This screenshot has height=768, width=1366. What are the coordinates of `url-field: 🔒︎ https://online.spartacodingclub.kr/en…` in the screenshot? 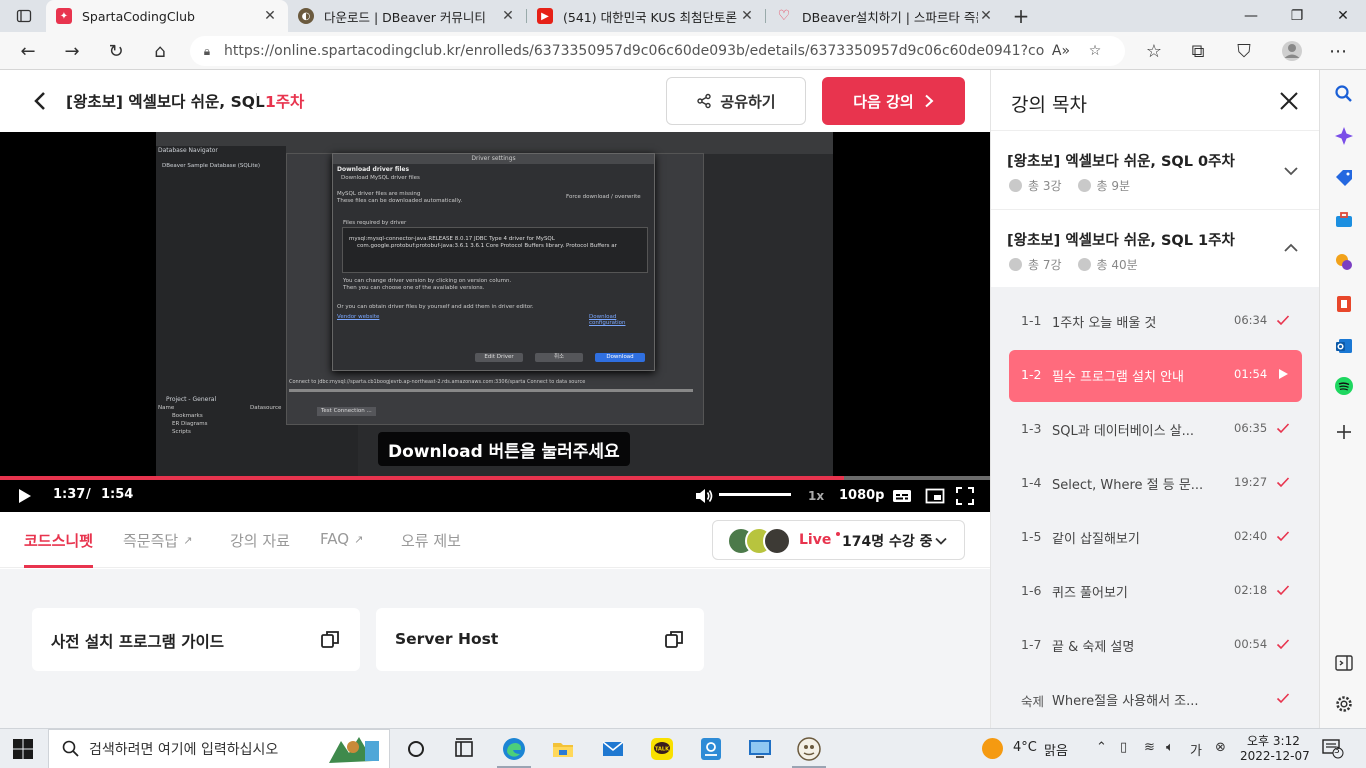 It's located at (657, 51).